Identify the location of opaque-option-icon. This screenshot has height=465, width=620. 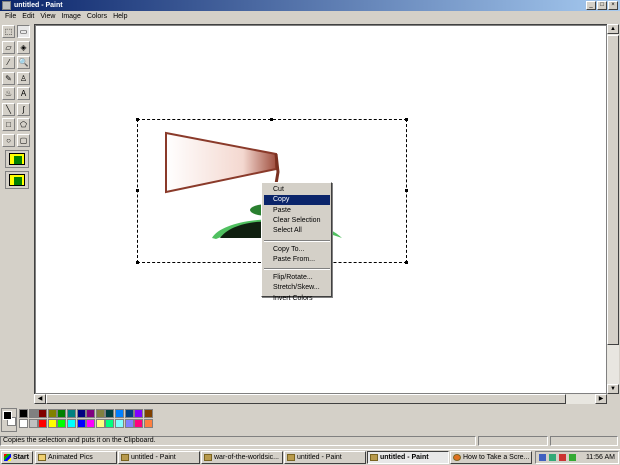
(17, 159).